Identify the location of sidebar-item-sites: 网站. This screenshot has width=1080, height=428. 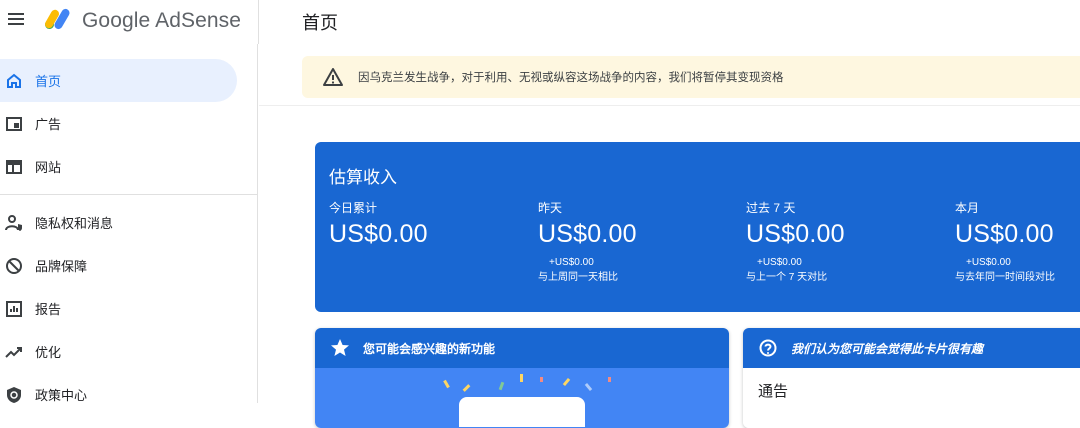
(118, 166).